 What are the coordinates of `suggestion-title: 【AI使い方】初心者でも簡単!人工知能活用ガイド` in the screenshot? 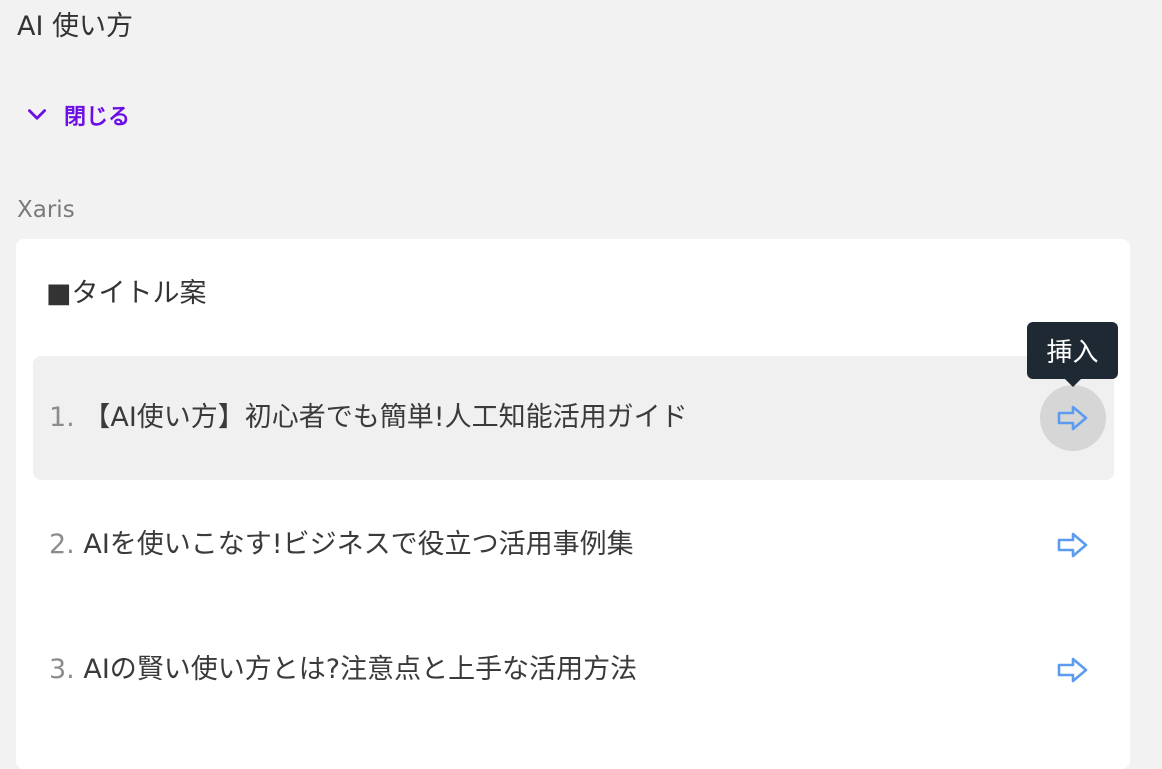 It's located at (385, 417).